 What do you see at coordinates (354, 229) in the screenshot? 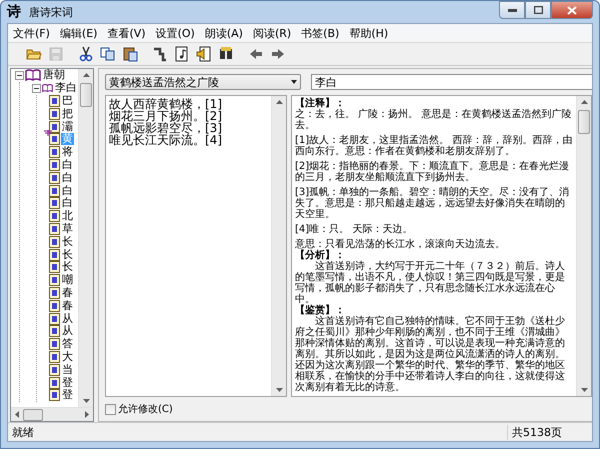
I see `note-paragraph: [4]唯：只。 天际：天边。` at bounding box center [354, 229].